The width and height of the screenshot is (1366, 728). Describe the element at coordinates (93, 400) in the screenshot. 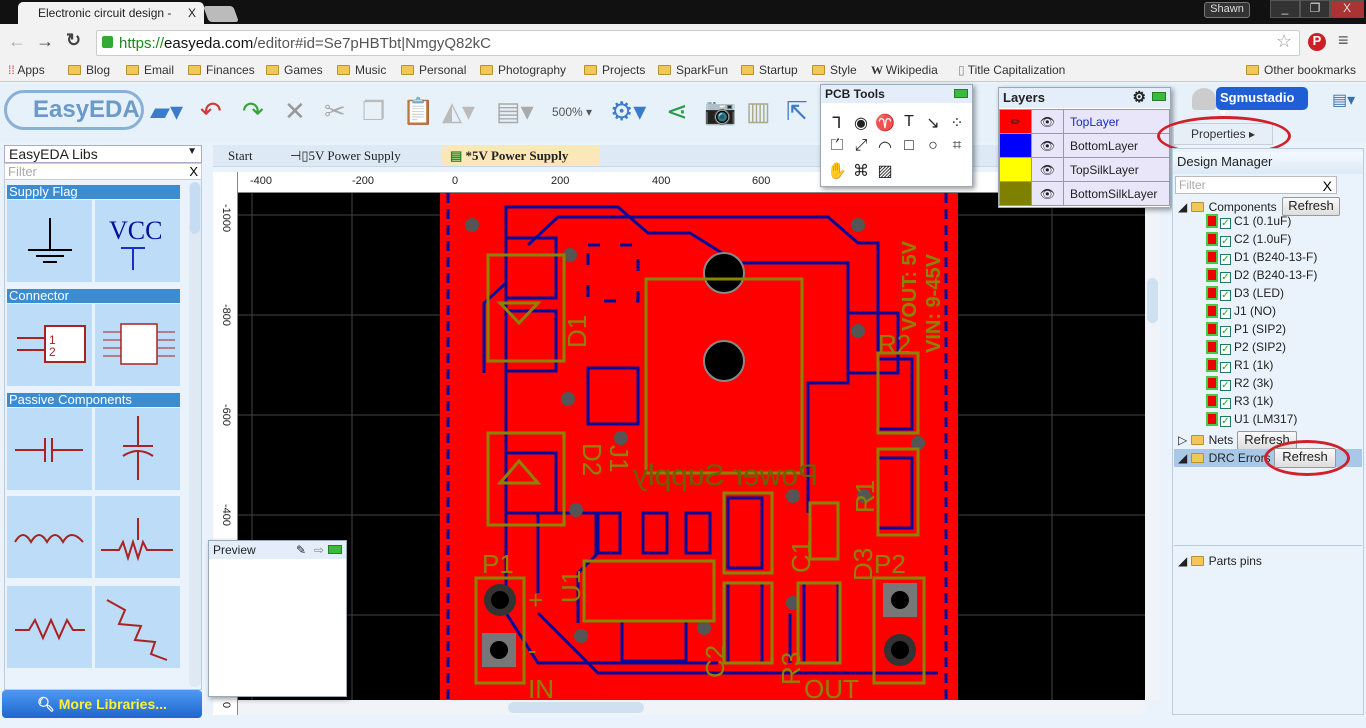

I see `category-passive-components: Passive Components` at that location.